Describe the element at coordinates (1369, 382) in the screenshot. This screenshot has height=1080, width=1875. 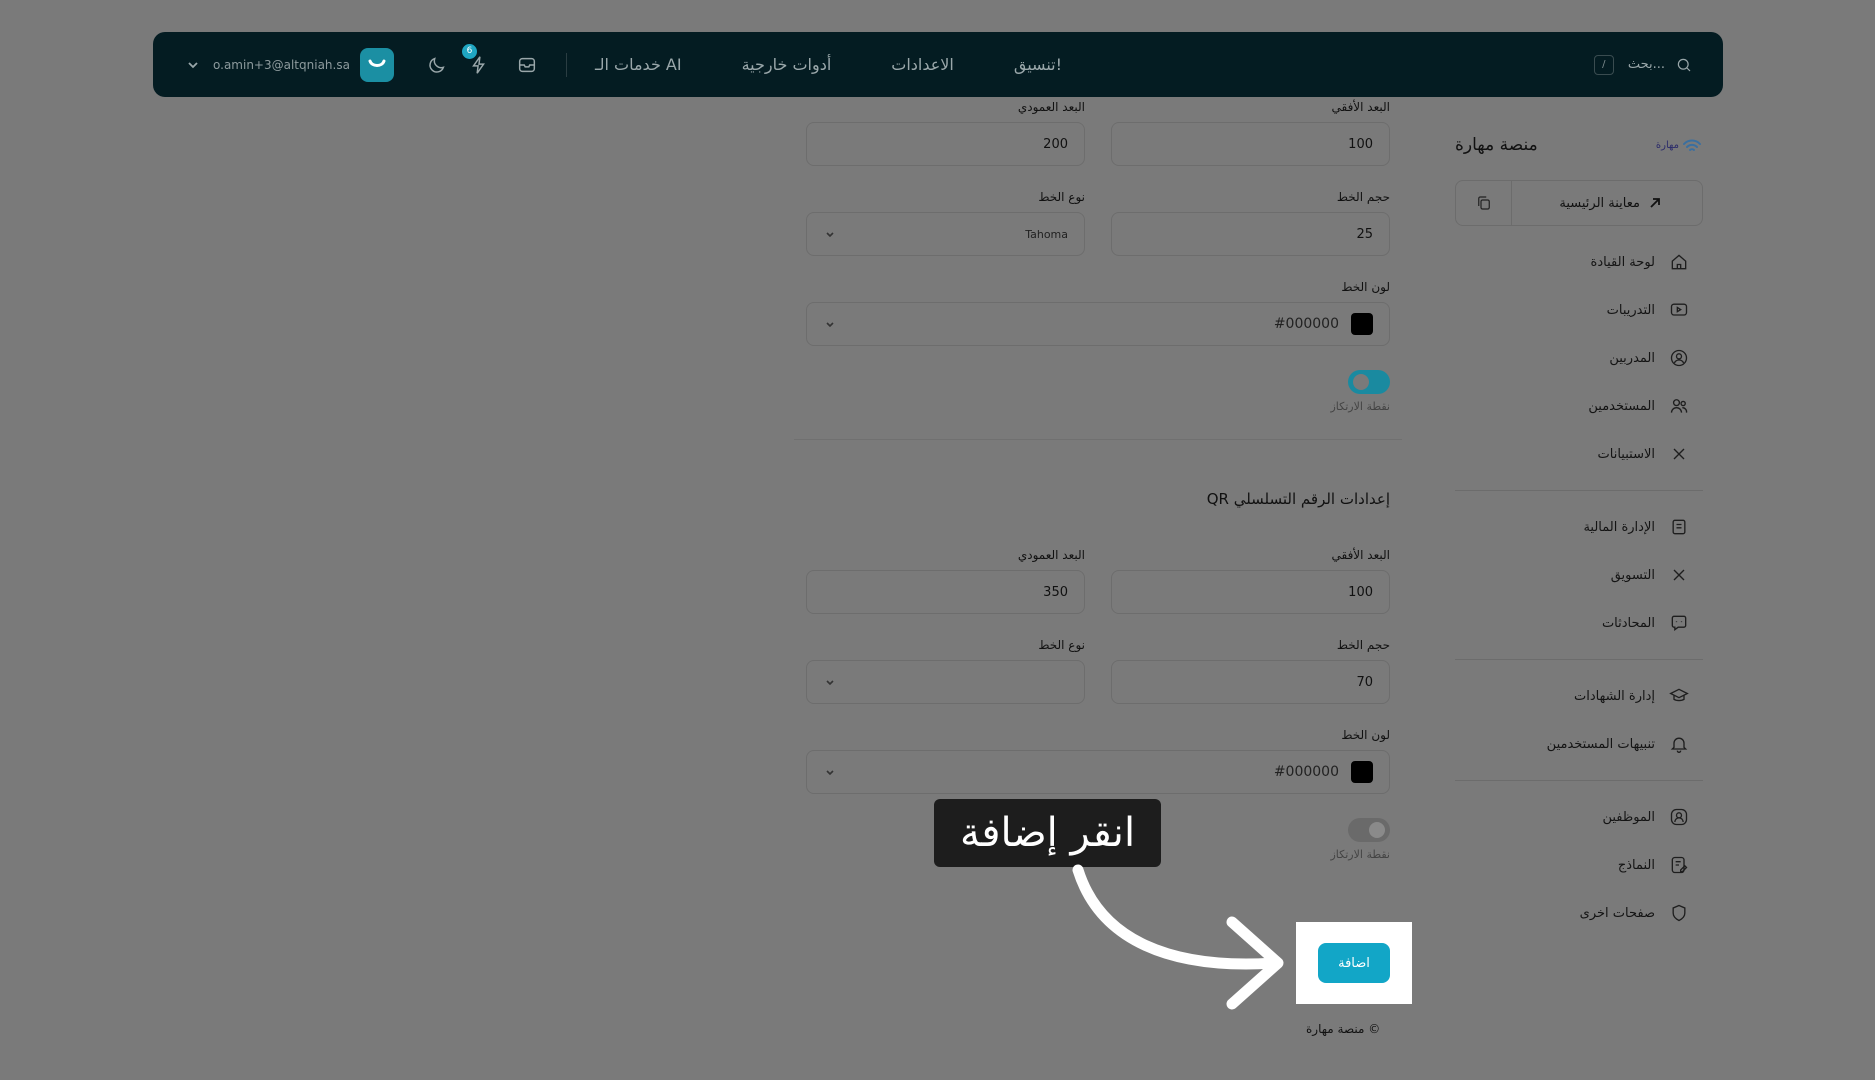
I see `anchor-point-toggle` at that location.